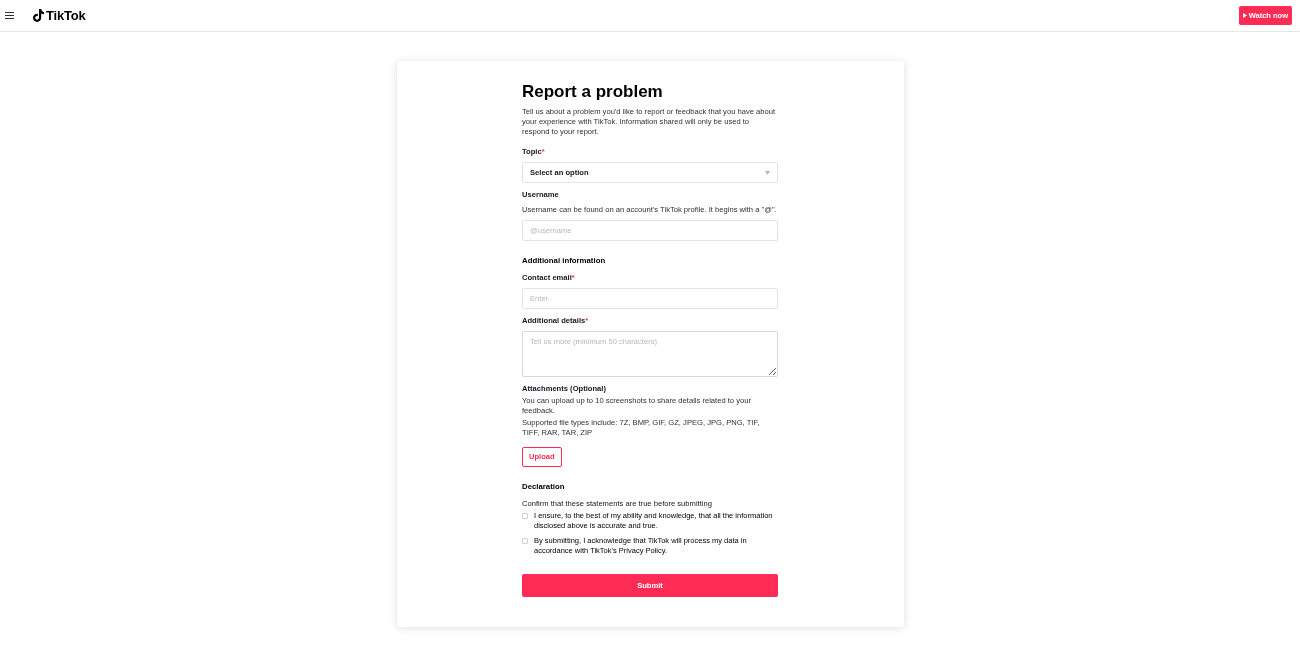  Describe the element at coordinates (767, 172) in the screenshot. I see `caret-icon` at that location.